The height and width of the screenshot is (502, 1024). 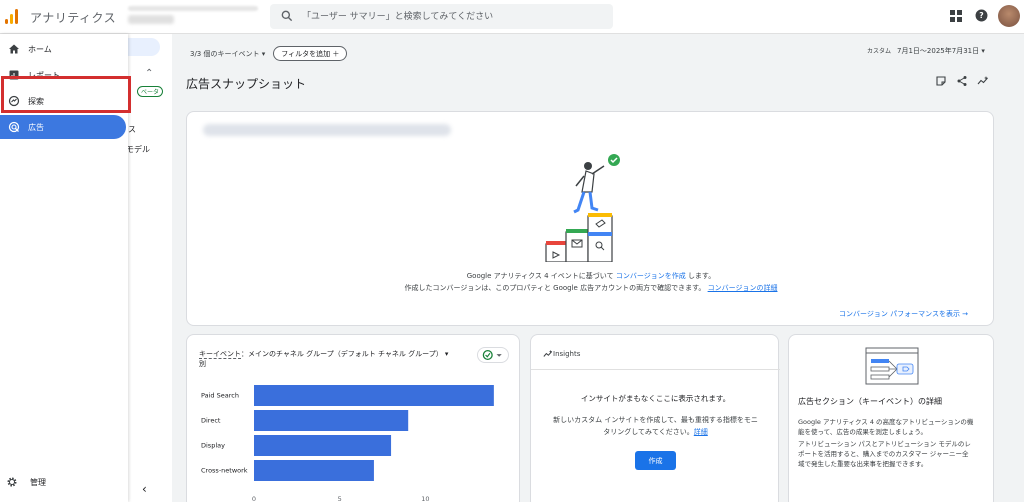 I want to click on nav-item-label: 広告, so click(x=36, y=127).